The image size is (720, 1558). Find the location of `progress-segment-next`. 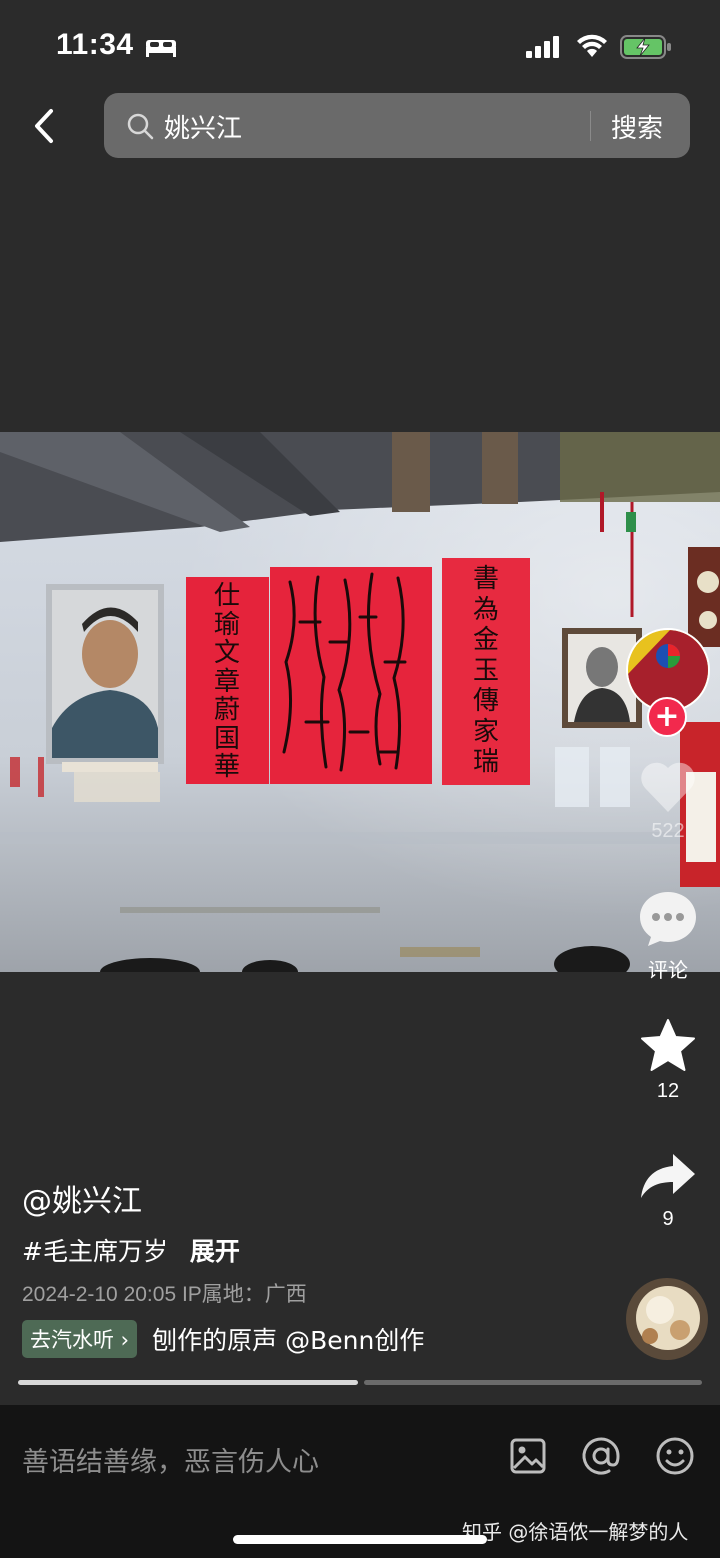

progress-segment-next is located at coordinates (533, 1382).